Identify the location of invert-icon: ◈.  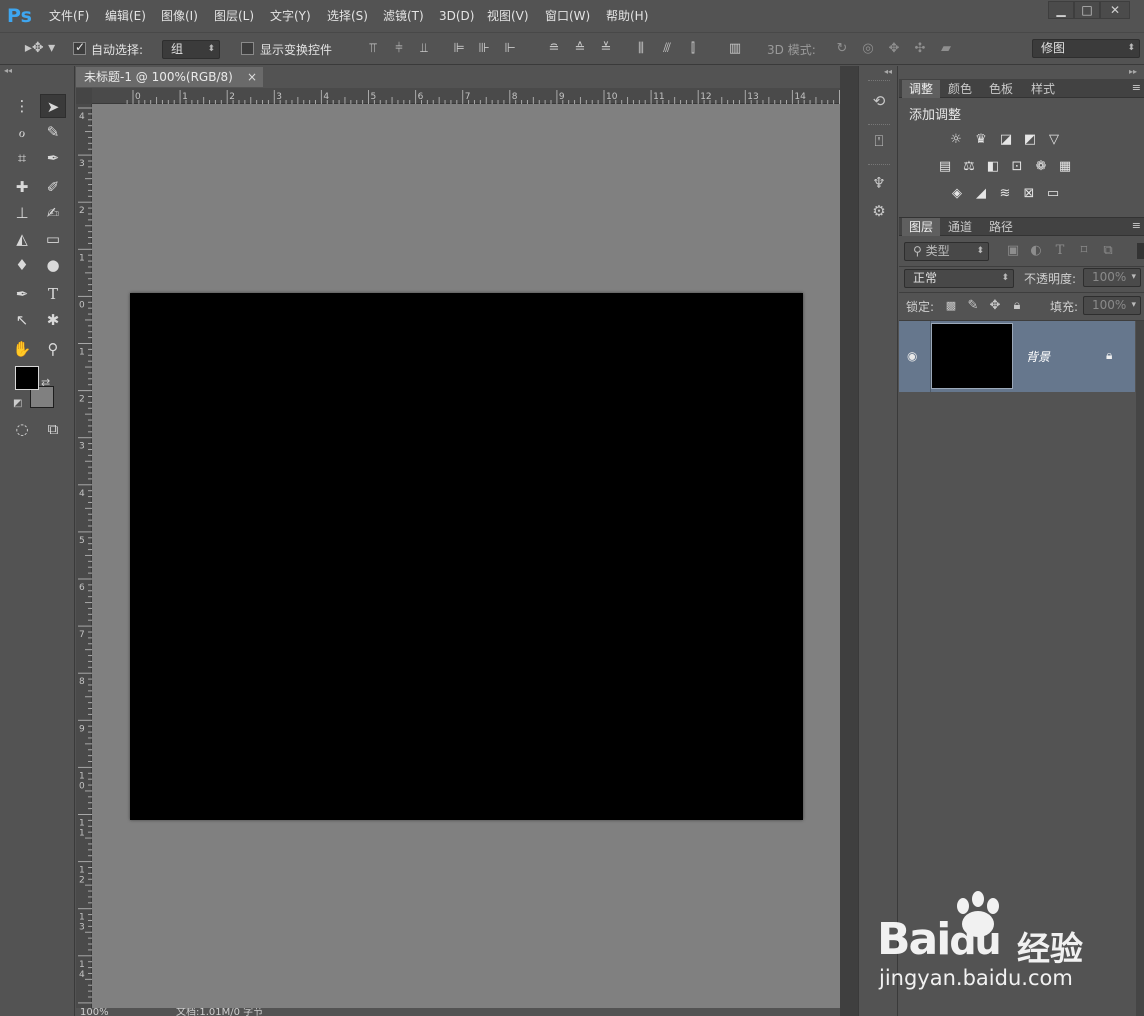
(957, 194).